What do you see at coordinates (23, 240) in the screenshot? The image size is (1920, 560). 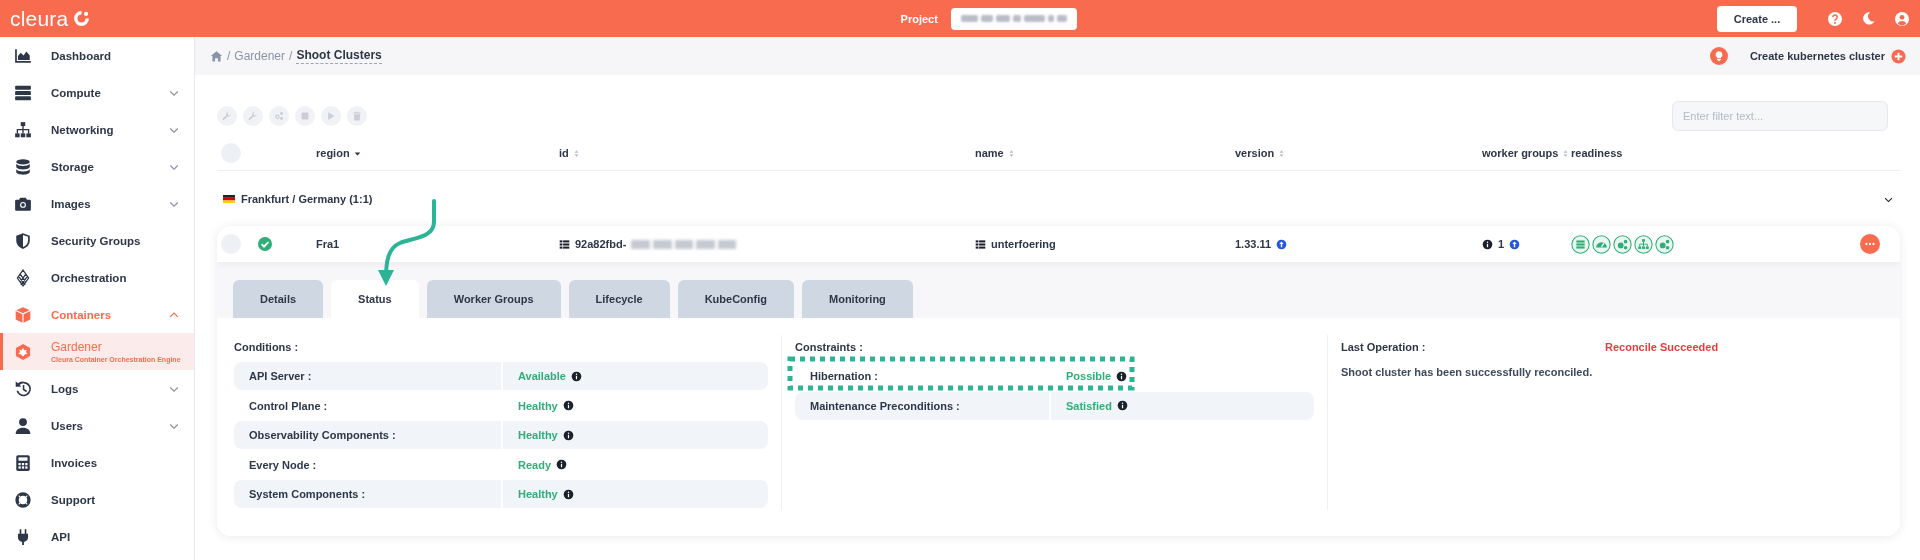 I see `shield-icon` at bounding box center [23, 240].